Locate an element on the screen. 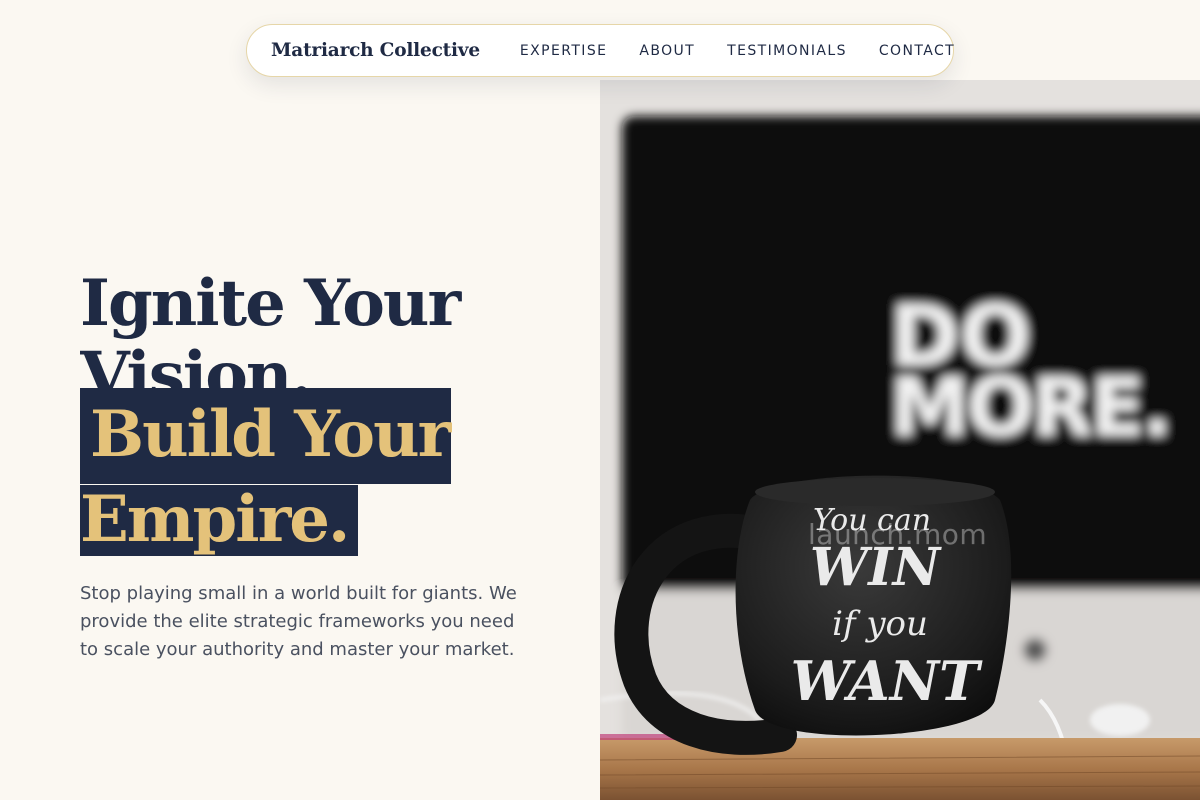 This screenshot has width=1200, height=800. mug-text-want: WANT is located at coordinates (887, 681).